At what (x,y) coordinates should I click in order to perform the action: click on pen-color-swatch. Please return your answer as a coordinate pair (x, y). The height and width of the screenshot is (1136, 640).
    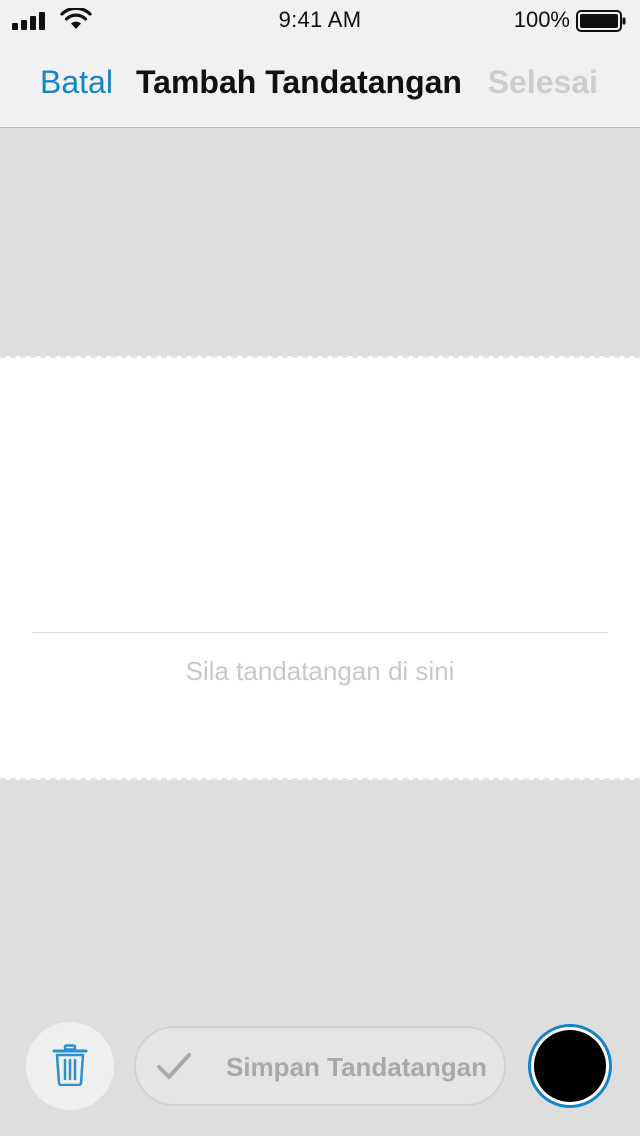
    Looking at the image, I should click on (570, 1066).